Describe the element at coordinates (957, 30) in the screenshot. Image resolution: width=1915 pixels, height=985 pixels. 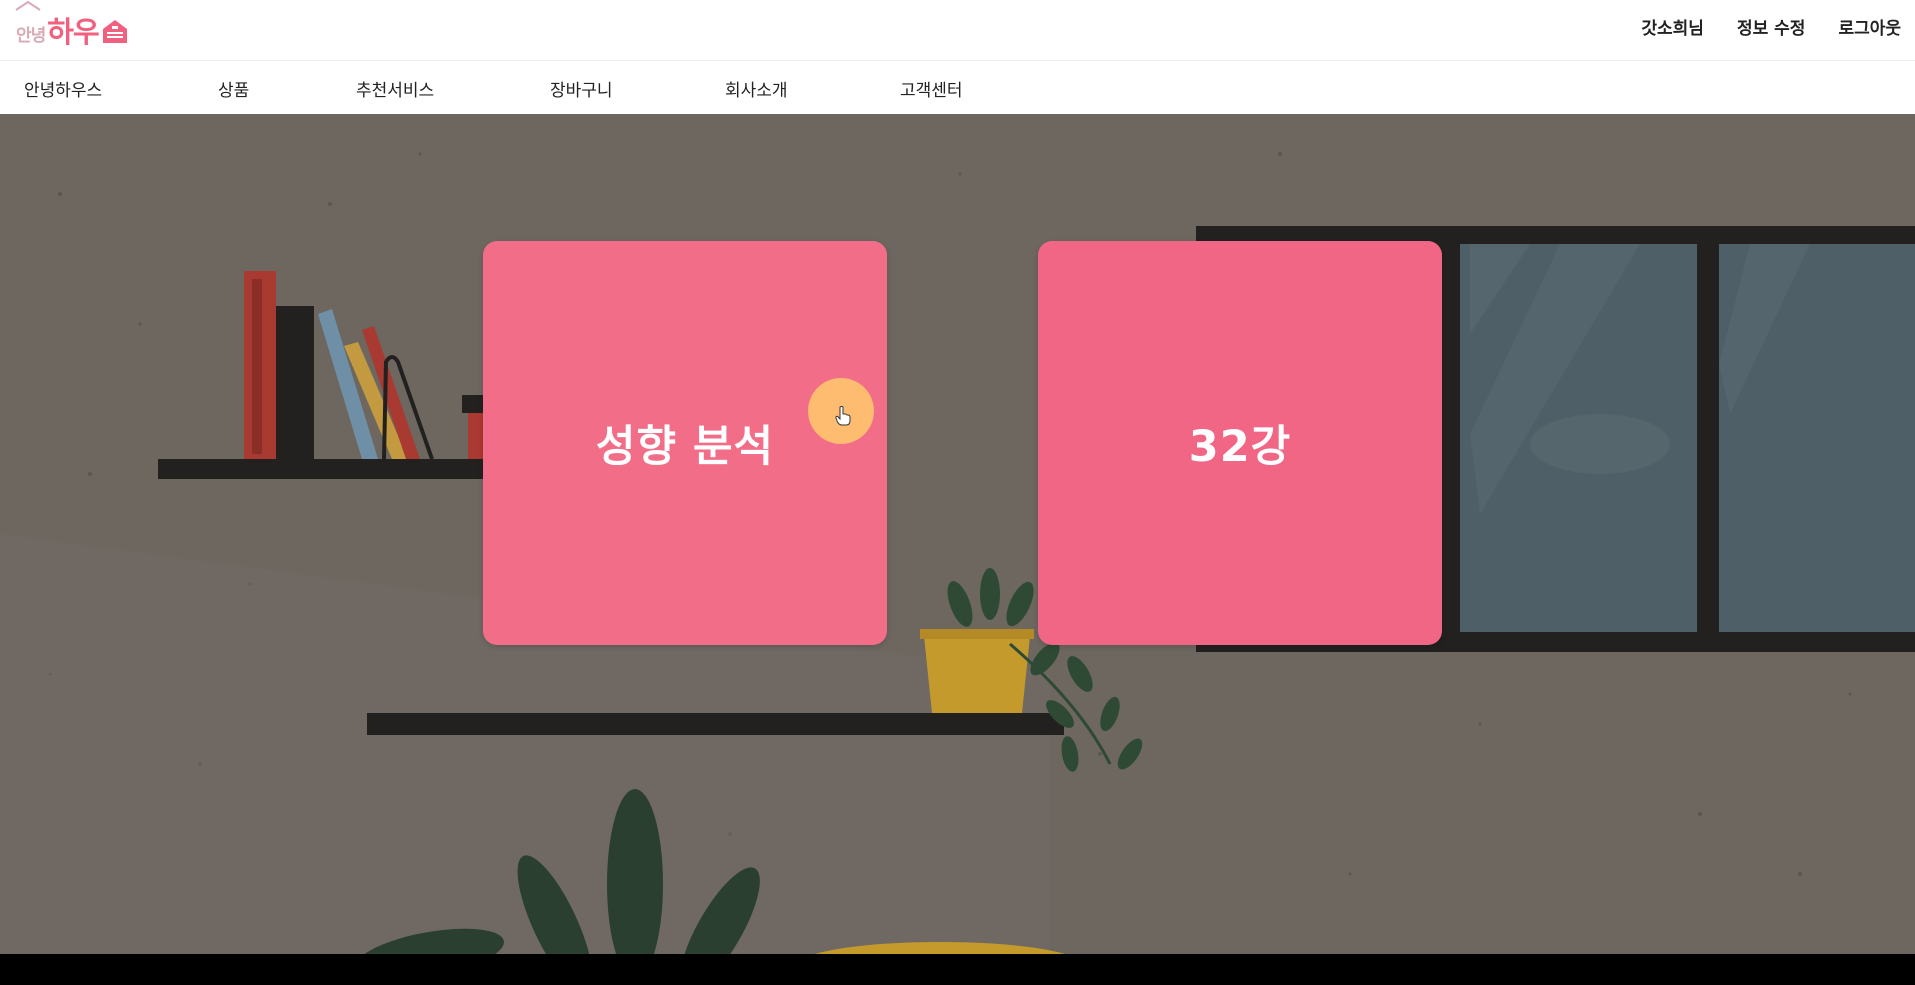
I see `top-bar: 안녕 하우 갓소희님 정보 수정 로그아웃` at that location.